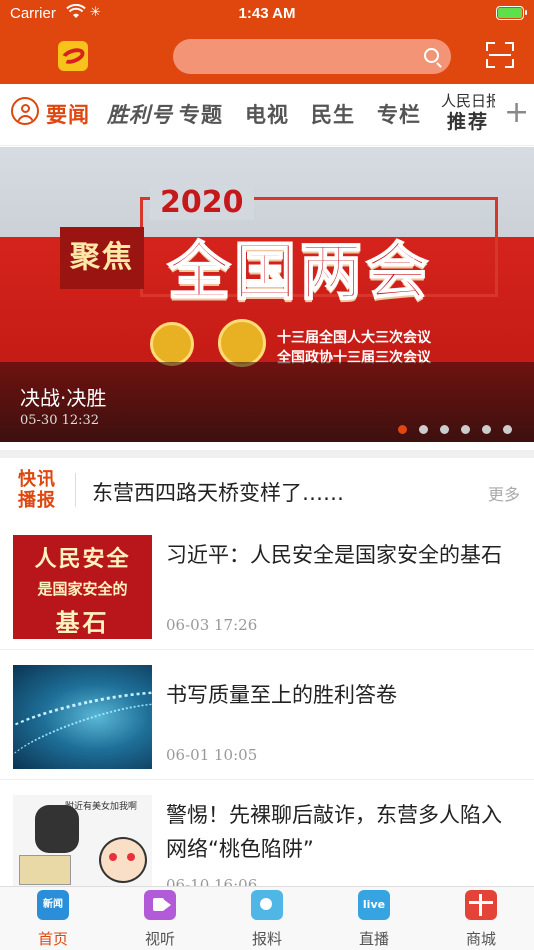  I want to click on banner-caption: 决战·决胜, so click(63, 398).